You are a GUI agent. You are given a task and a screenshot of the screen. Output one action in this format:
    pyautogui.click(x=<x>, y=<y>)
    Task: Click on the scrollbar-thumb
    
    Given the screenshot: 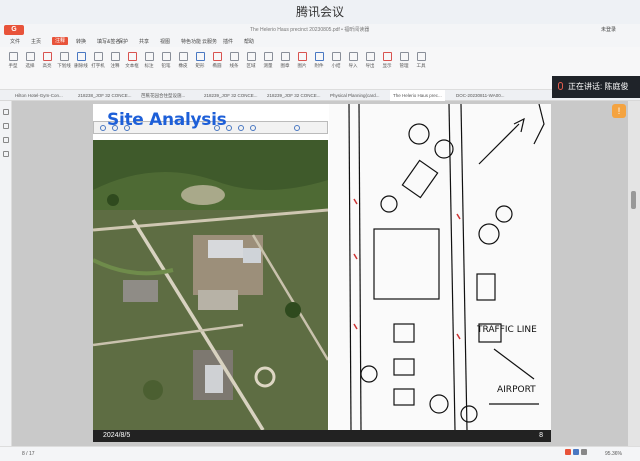 What is the action you would take?
    pyautogui.click(x=633, y=200)
    